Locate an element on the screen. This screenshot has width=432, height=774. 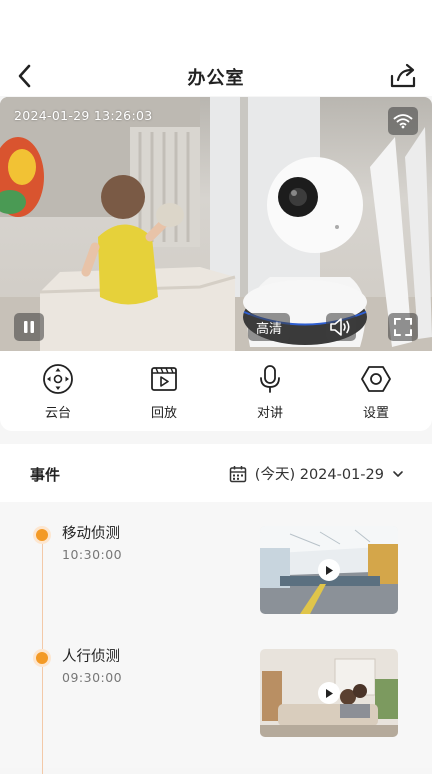
events-title: 事件 is located at coordinates (45, 475).